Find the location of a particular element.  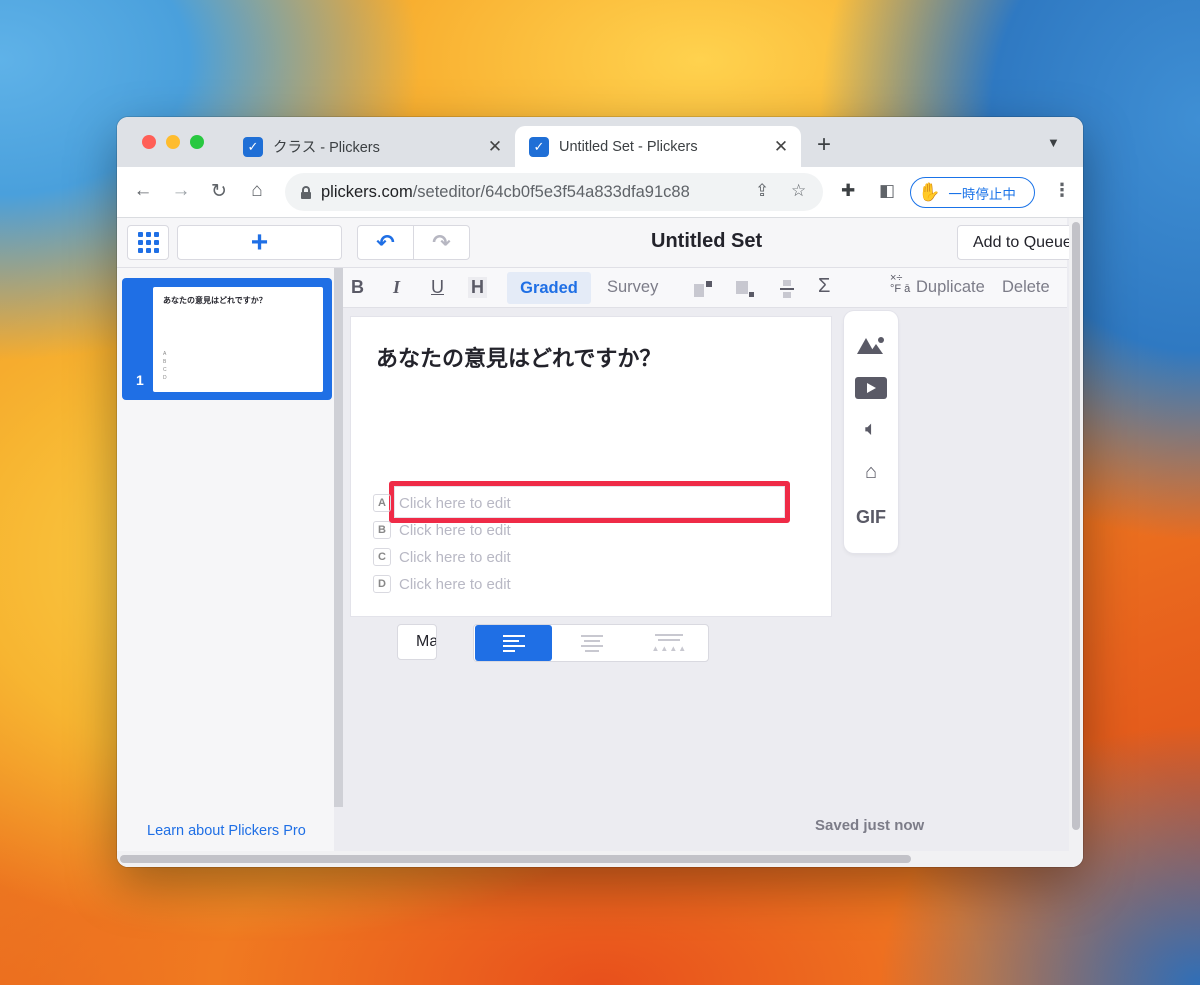

learn-plickers-pro-link: Learn about Plickers Pro is located at coordinates (226, 831).